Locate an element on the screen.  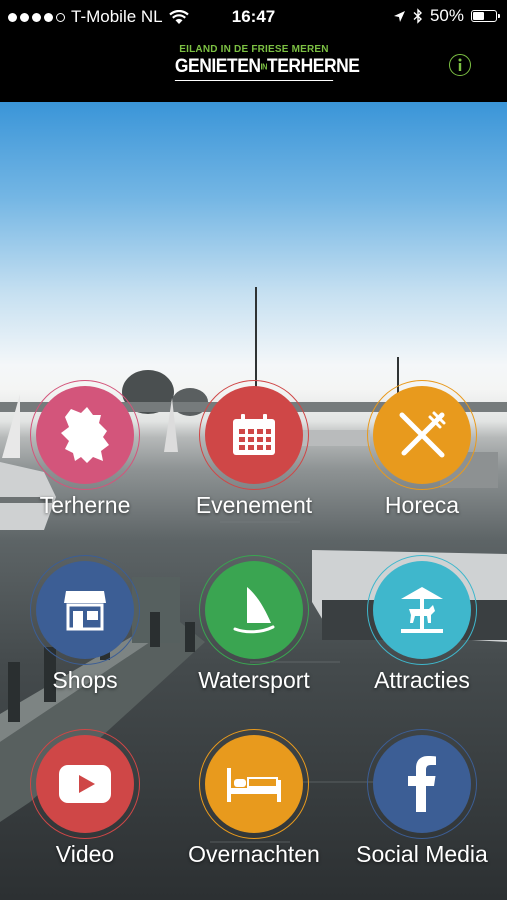
tile-terherne: Terherne is located at coordinates (85, 453).